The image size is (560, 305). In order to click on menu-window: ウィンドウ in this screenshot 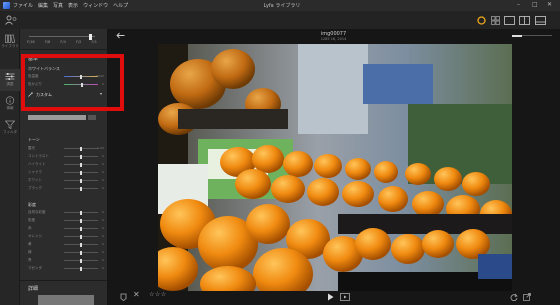, I will do `click(95, 5)`.